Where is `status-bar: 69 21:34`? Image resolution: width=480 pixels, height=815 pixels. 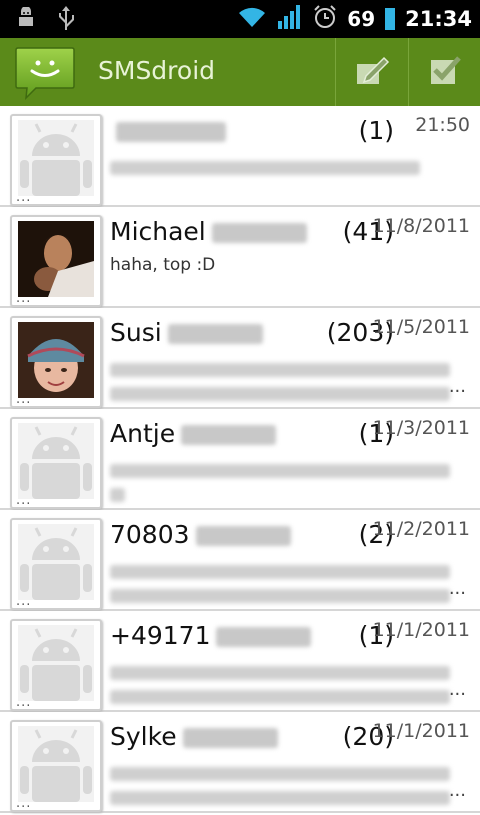
status-bar: 69 21:34 is located at coordinates (240, 19).